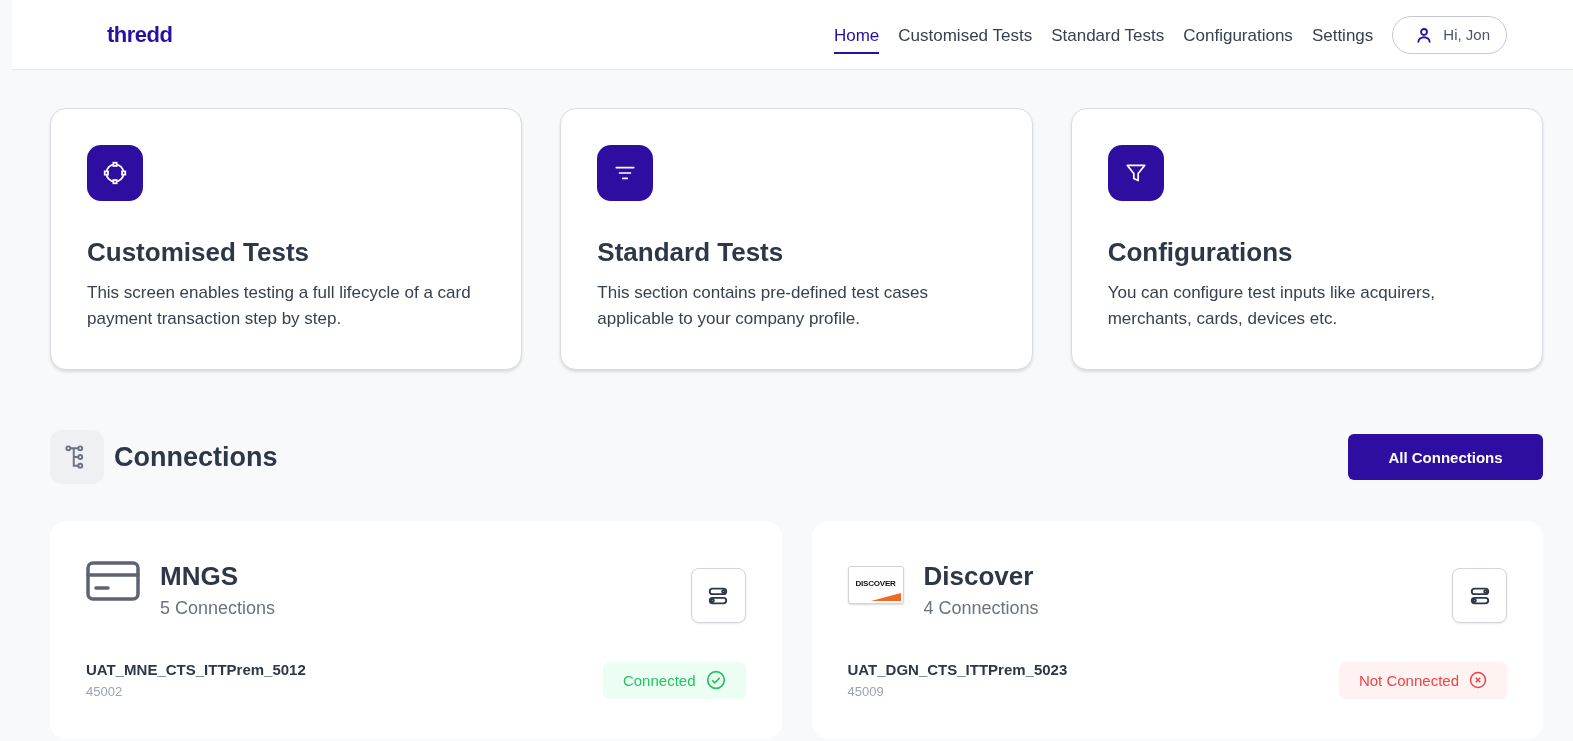 The height and width of the screenshot is (741, 1573). What do you see at coordinates (1271, 306) in the screenshot?
I see `card-description: You can configure test inputs like acquirers, merchants, cards, devices etc.` at bounding box center [1271, 306].